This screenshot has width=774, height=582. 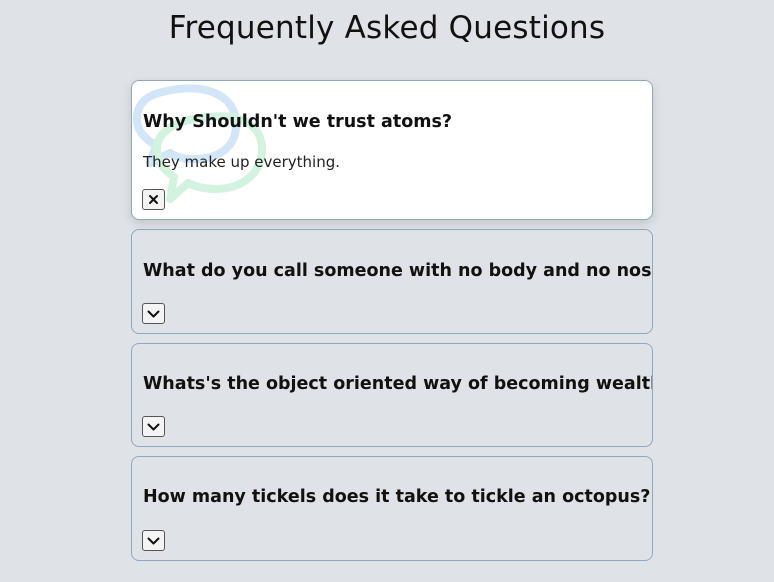 I want to click on faq-question: Why Shouldn't we trust atoms?, so click(x=298, y=122).